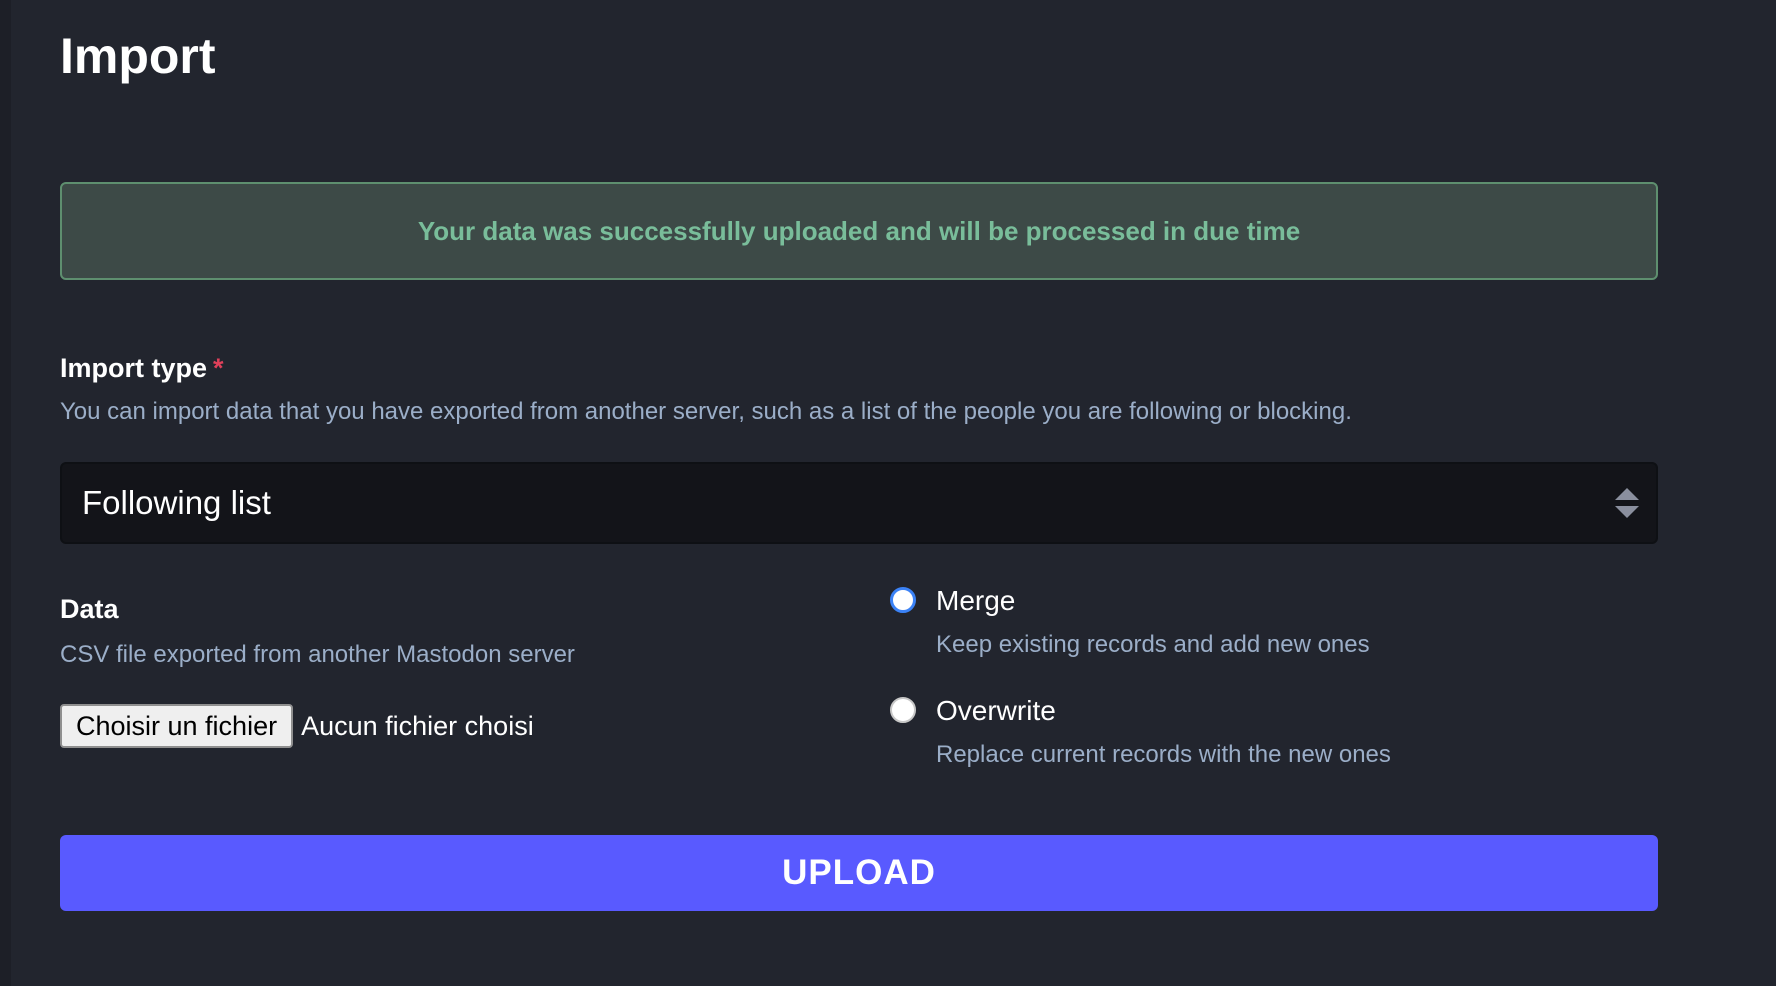 This screenshot has width=1776, height=986. What do you see at coordinates (218, 368) in the screenshot?
I see `required-asterisk: *` at bounding box center [218, 368].